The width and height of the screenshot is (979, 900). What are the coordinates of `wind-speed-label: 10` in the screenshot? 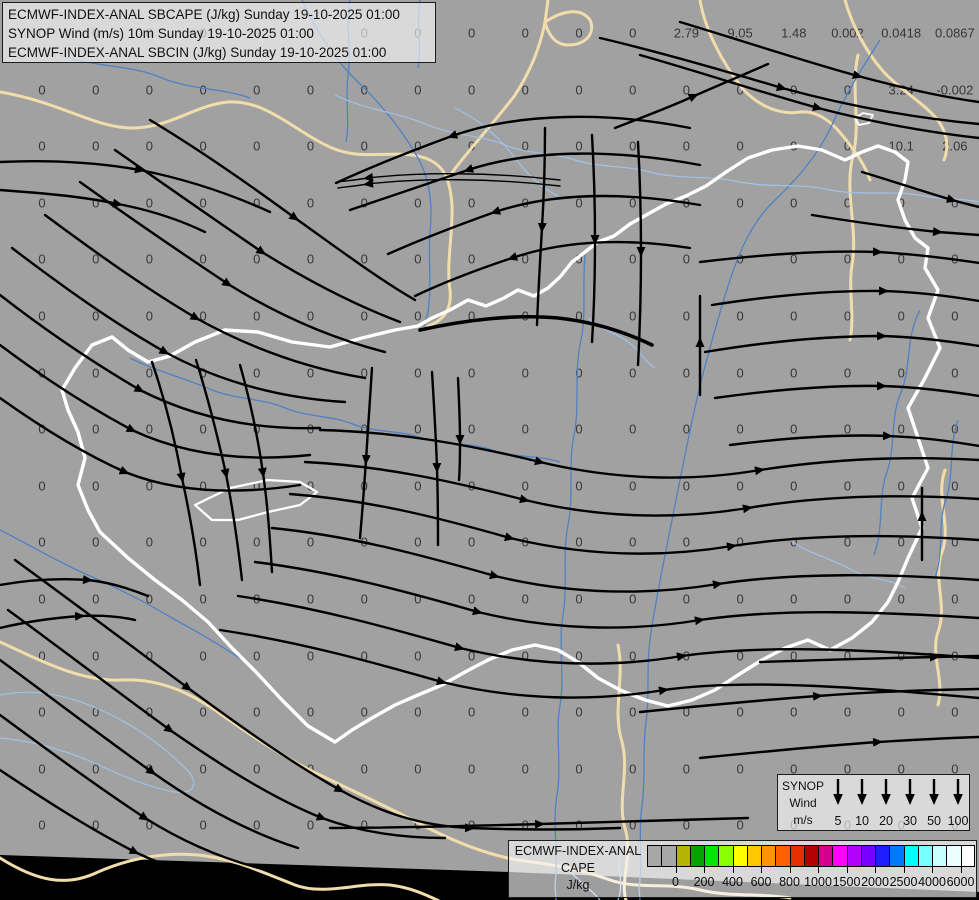 It's located at (862, 821).